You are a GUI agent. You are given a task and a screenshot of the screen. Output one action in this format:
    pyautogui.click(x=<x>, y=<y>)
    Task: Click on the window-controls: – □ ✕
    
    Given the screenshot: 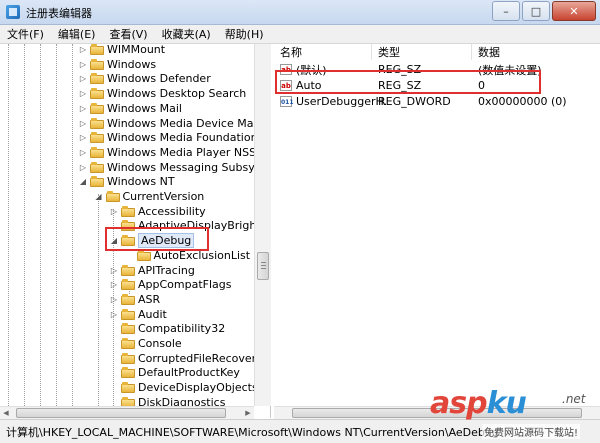 What is the action you would take?
    pyautogui.click(x=543, y=11)
    